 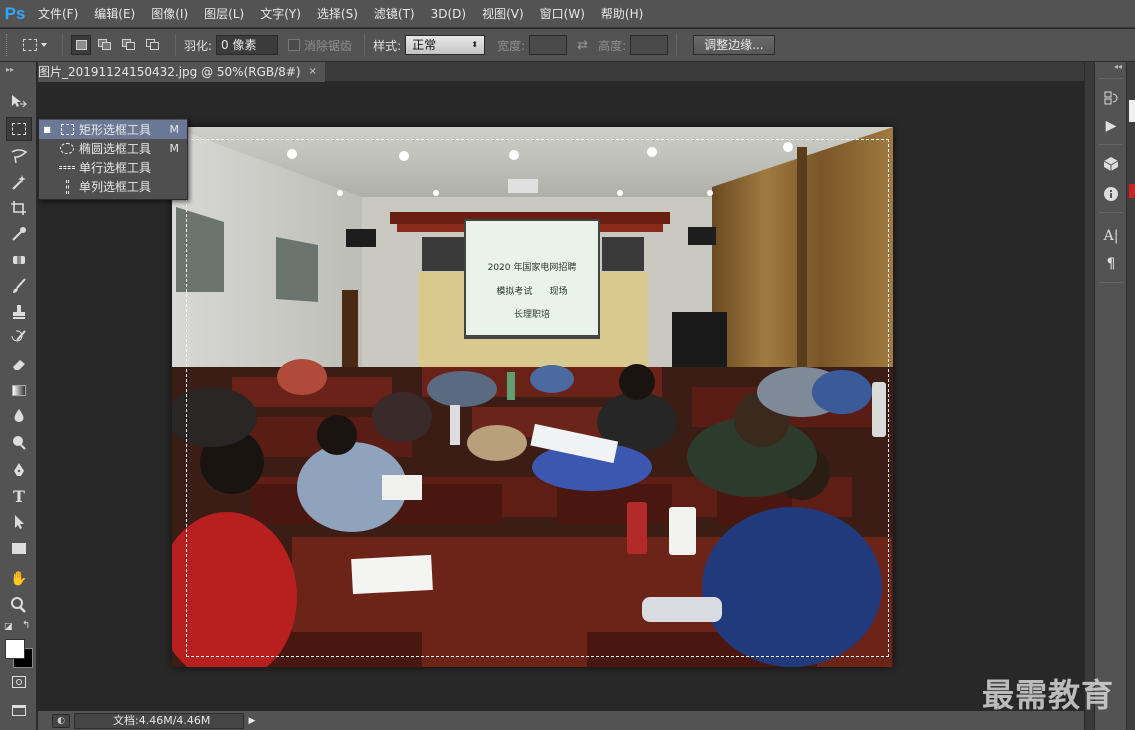 I want to click on menu-view: 视图(V), so click(x=503, y=14).